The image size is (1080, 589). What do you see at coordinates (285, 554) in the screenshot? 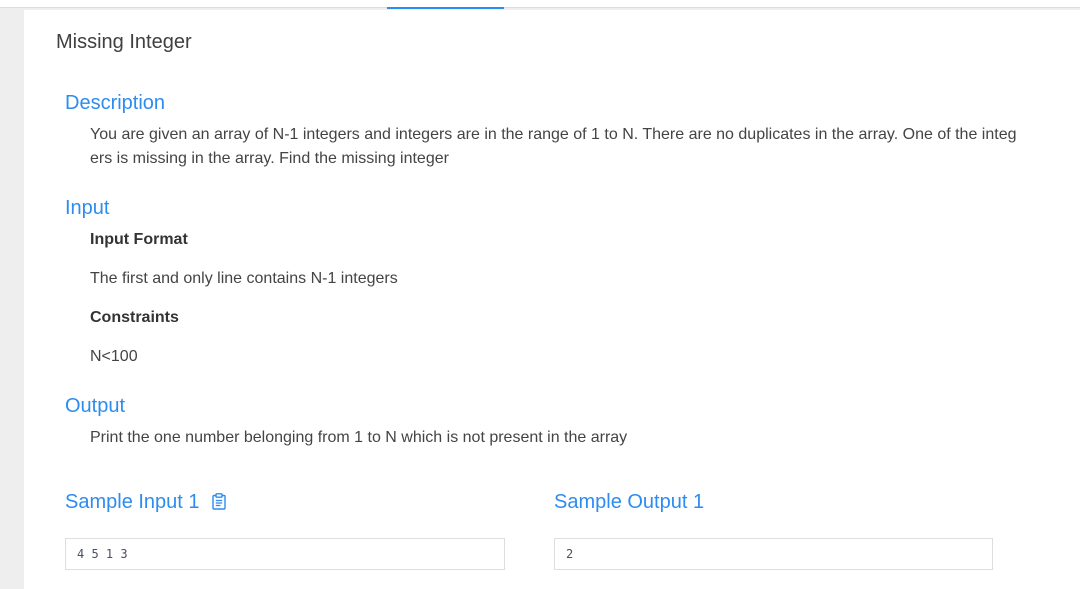
I see `sample-input-box: 4 5 1 3` at bounding box center [285, 554].